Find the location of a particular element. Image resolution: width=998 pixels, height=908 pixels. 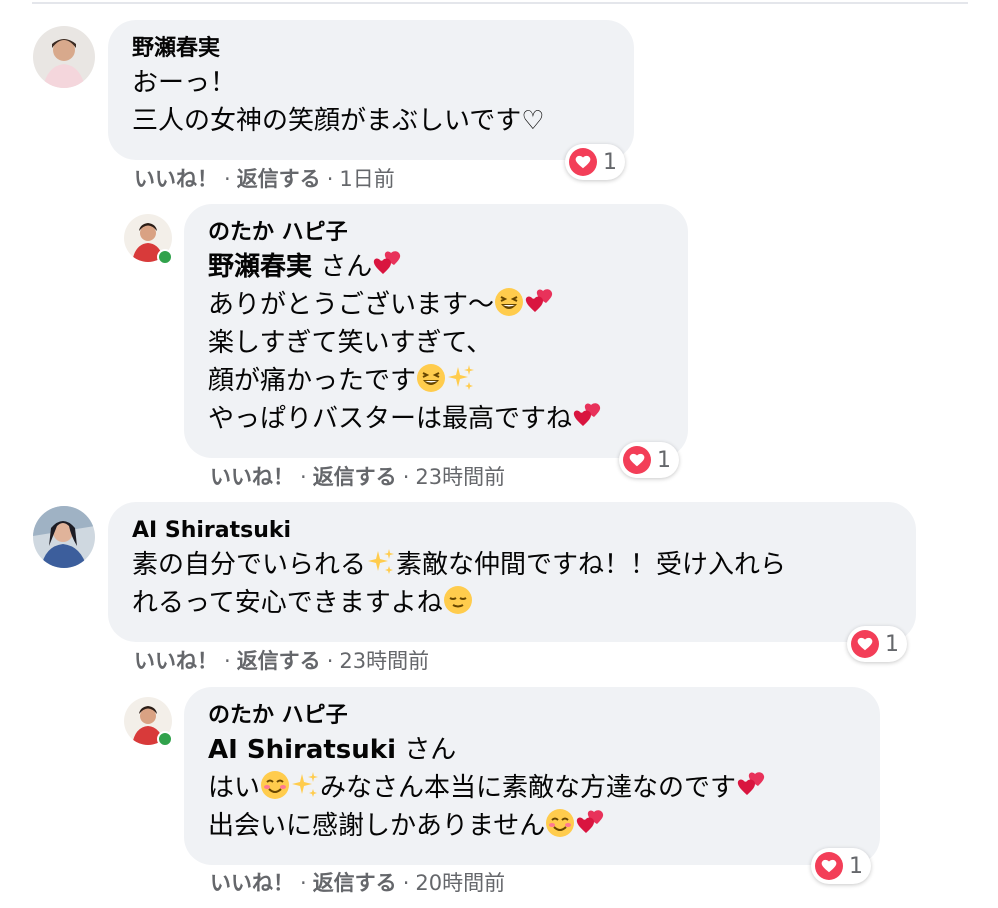

comment-text-line: おーっ！ is located at coordinates (184, 83).